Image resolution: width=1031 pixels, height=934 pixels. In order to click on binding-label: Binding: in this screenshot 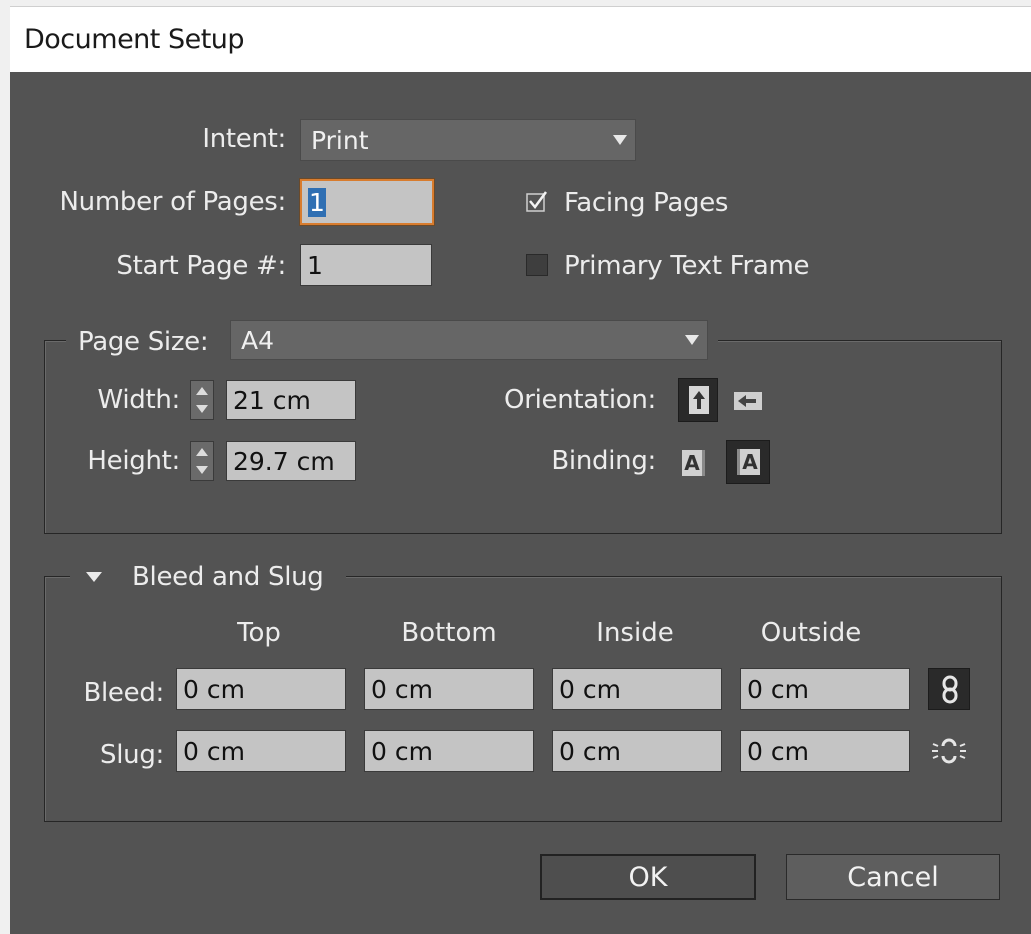, I will do `click(603, 461)`.